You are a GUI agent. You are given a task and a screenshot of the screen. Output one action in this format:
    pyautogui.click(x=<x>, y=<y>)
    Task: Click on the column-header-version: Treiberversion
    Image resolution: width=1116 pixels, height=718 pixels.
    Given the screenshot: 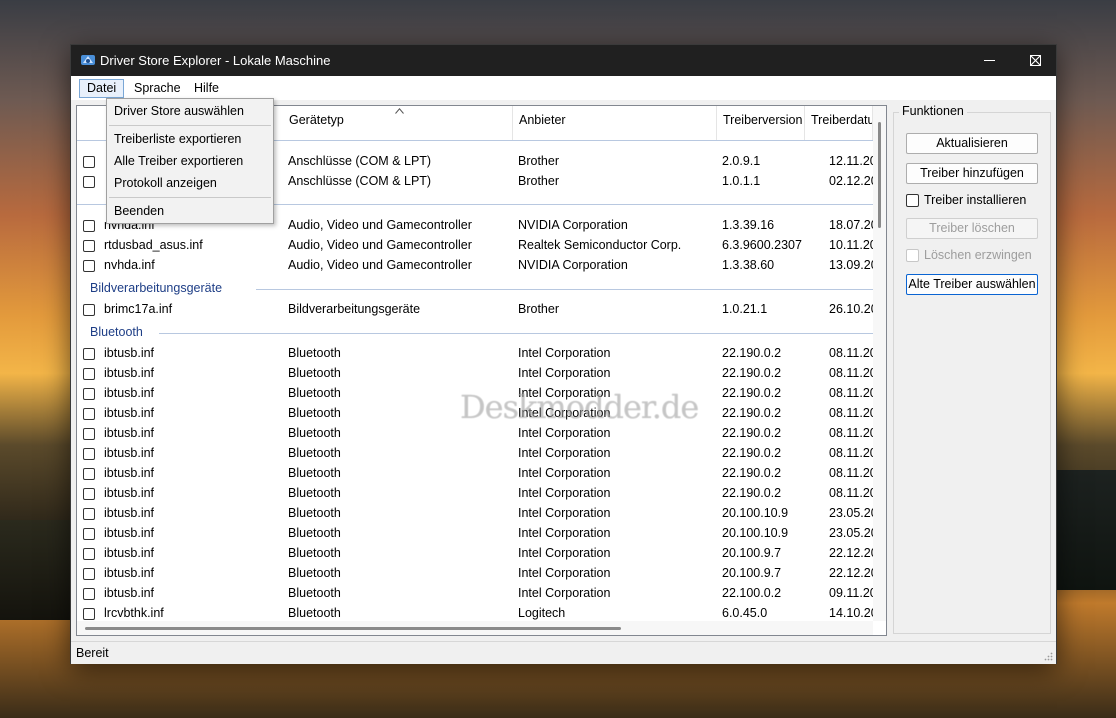 What is the action you would take?
    pyautogui.click(x=761, y=123)
    